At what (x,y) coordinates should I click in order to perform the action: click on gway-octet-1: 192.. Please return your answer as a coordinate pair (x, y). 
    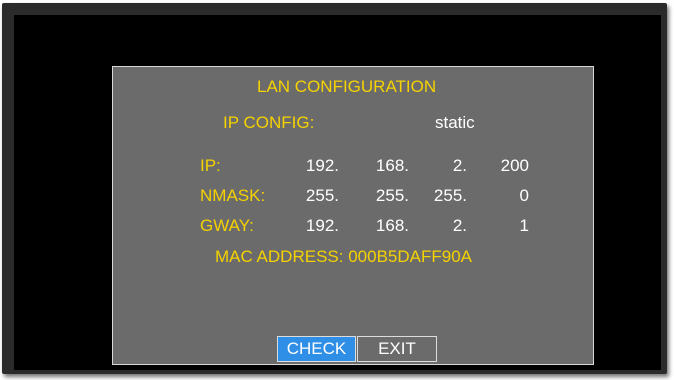
    Looking at the image, I should click on (314, 226).